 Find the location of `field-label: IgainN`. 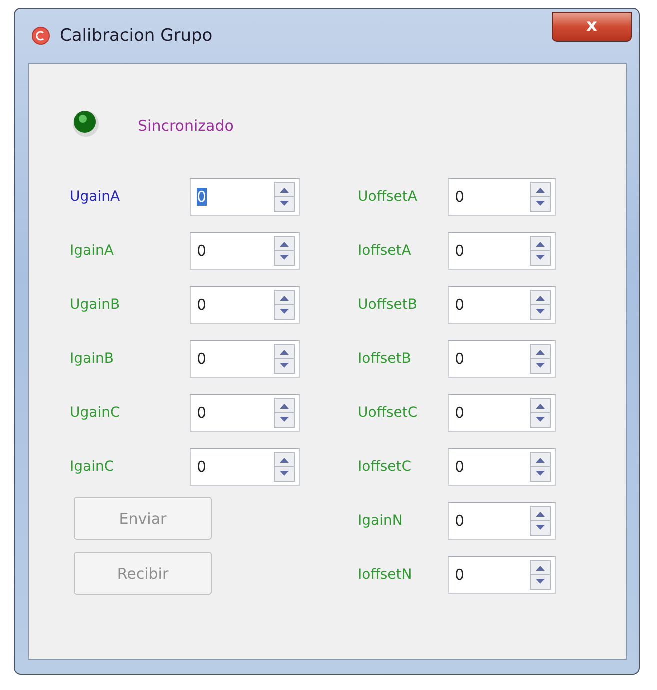

field-label: IgainN is located at coordinates (381, 521).